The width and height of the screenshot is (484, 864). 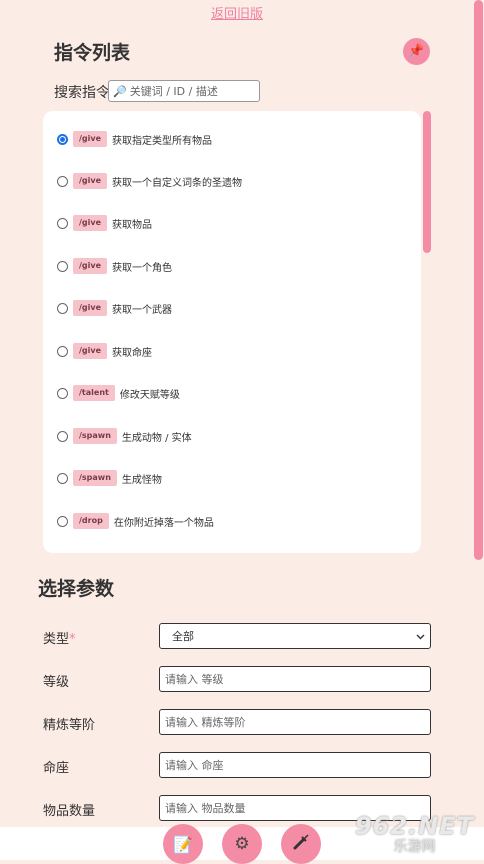 What do you see at coordinates (132, 225) in the screenshot?
I see `command-description: 获取物品` at bounding box center [132, 225].